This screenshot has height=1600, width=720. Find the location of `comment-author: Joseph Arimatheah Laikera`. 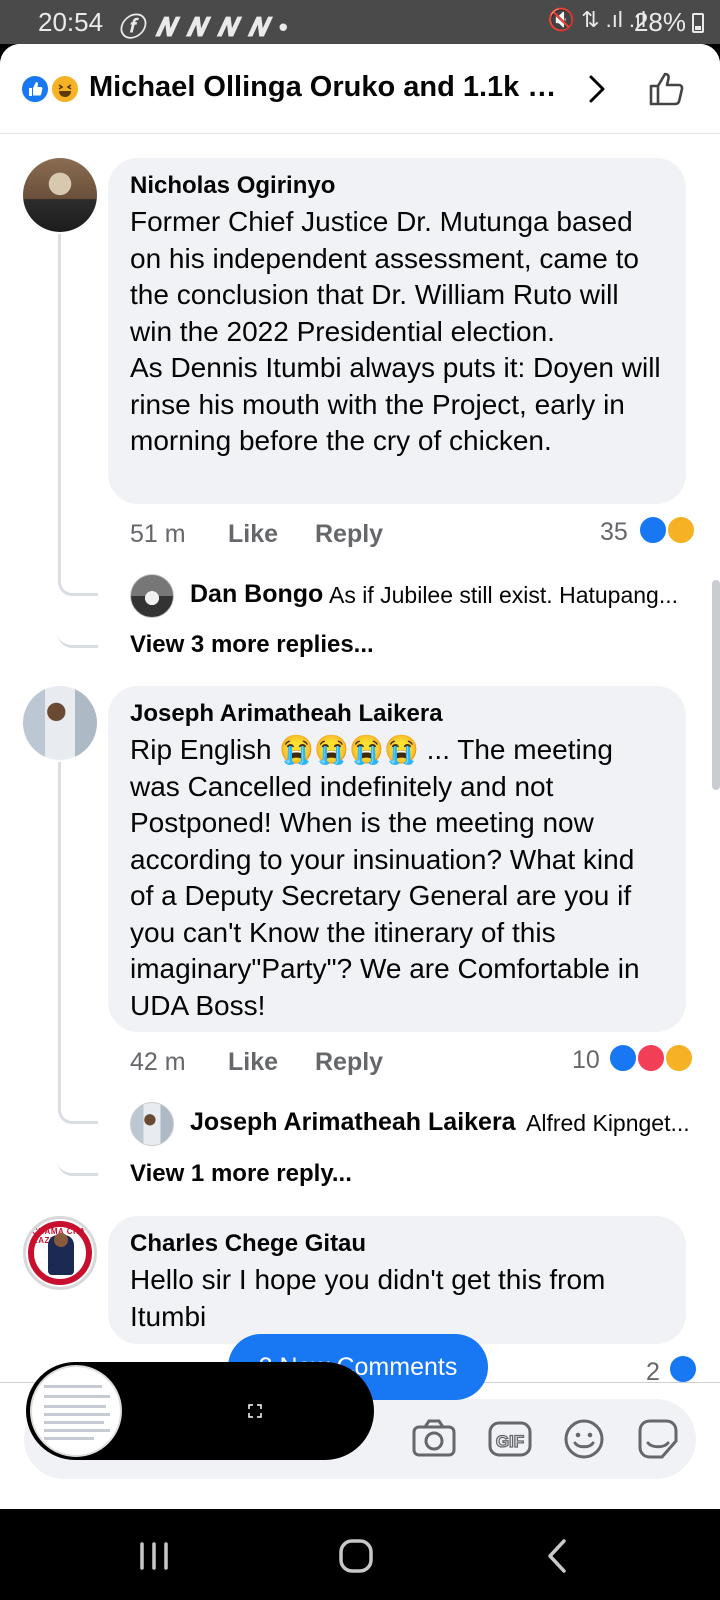

comment-author: Joseph Arimatheah Laikera is located at coordinates (397, 714).